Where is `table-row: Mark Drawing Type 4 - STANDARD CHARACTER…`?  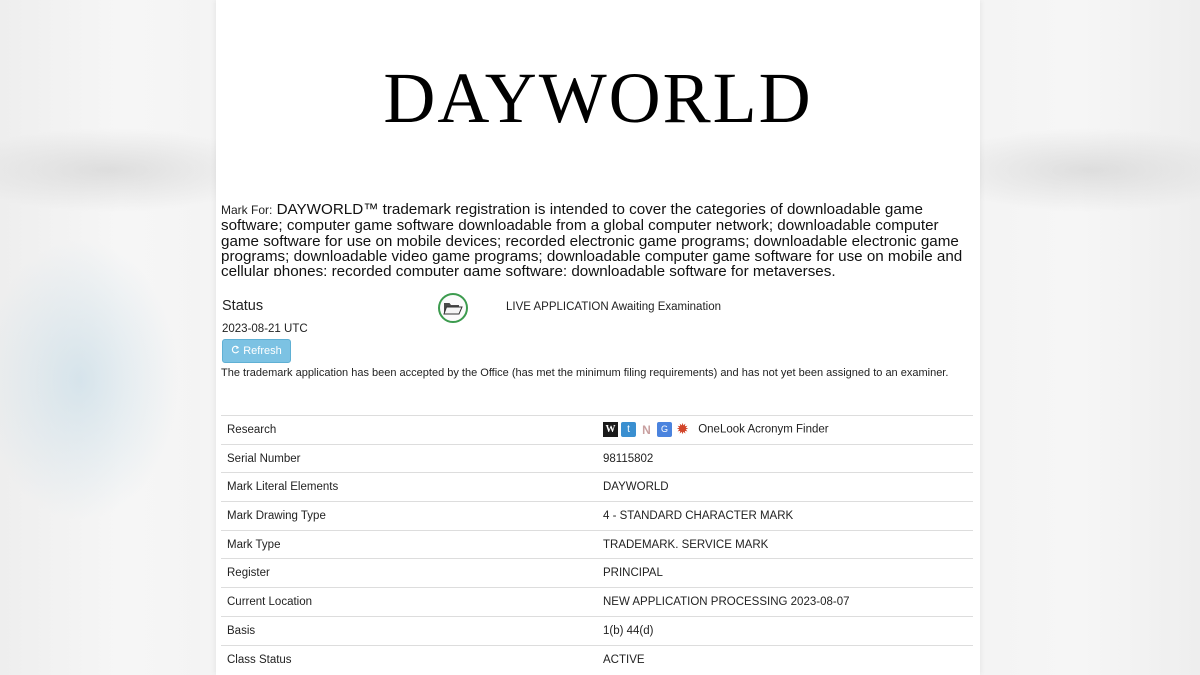
table-row: Mark Drawing Type 4 - STANDARD CHARACTER… is located at coordinates (597, 516).